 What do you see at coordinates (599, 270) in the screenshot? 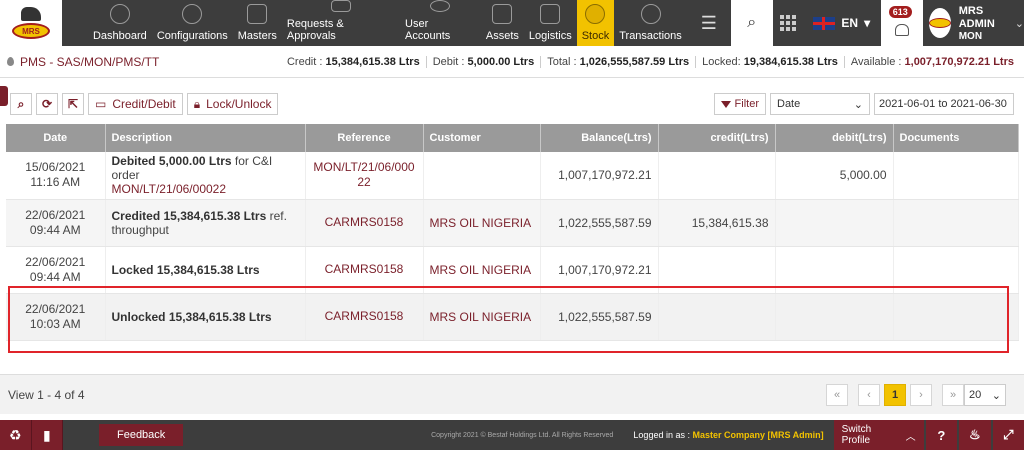
I see `cell-balance: 1,007,170,972.21` at bounding box center [599, 270].